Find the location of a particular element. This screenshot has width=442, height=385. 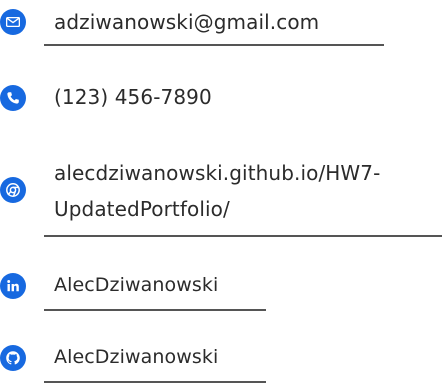

github-underline is located at coordinates (155, 382).